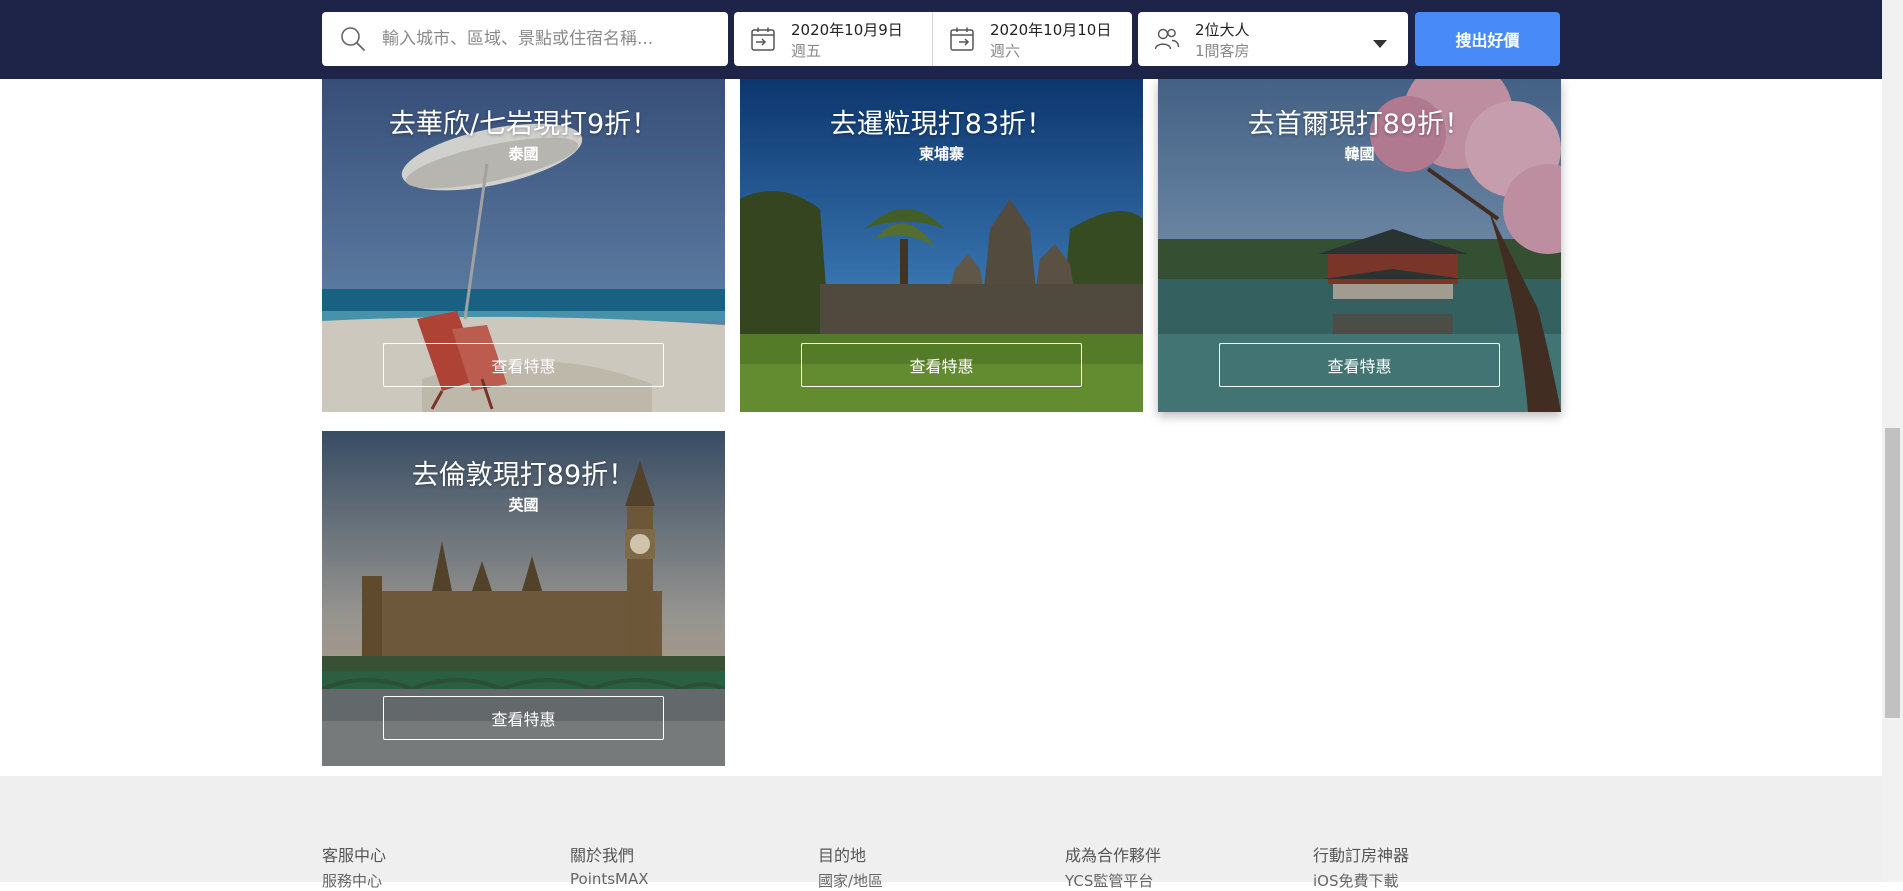  What do you see at coordinates (609, 879) in the screenshot?
I see `footer-link: PointsMAX` at bounding box center [609, 879].